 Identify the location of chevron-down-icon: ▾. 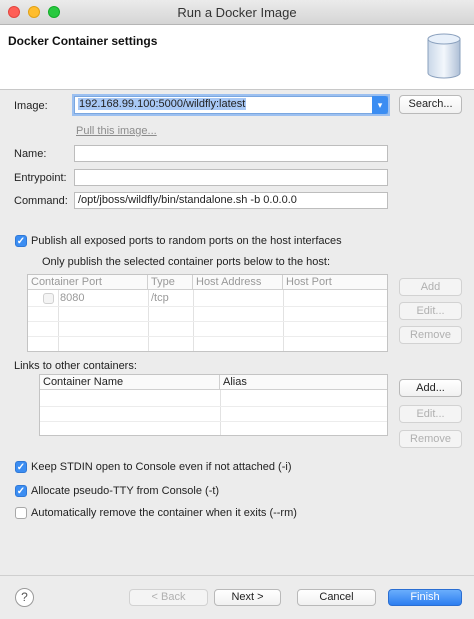
(380, 105).